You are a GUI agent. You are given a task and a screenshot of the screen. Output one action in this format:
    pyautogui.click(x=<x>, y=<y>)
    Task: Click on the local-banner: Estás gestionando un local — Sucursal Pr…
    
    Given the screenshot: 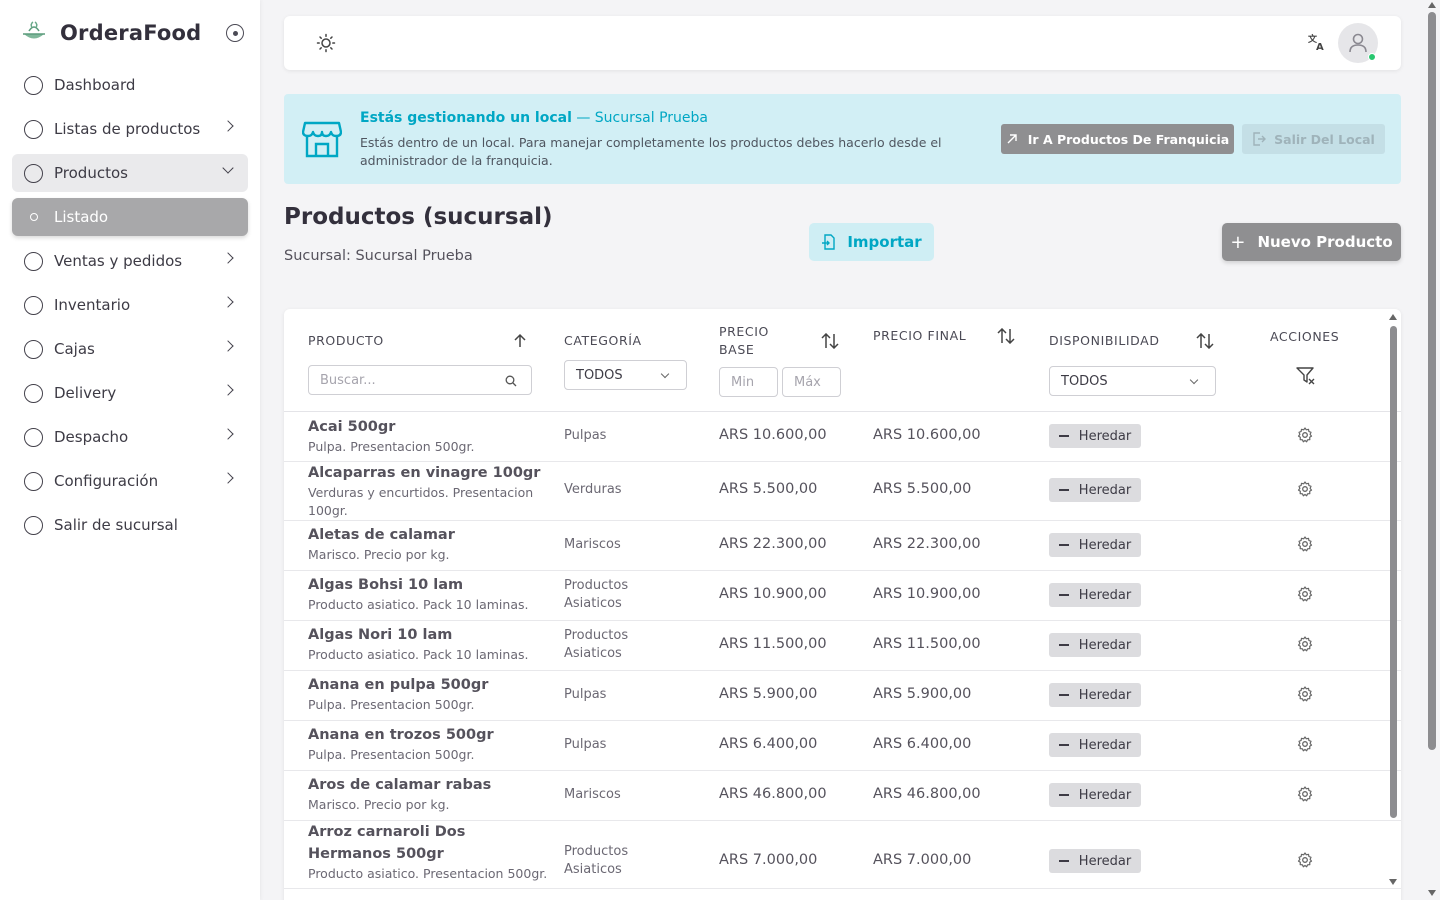 What is the action you would take?
    pyautogui.click(x=842, y=139)
    